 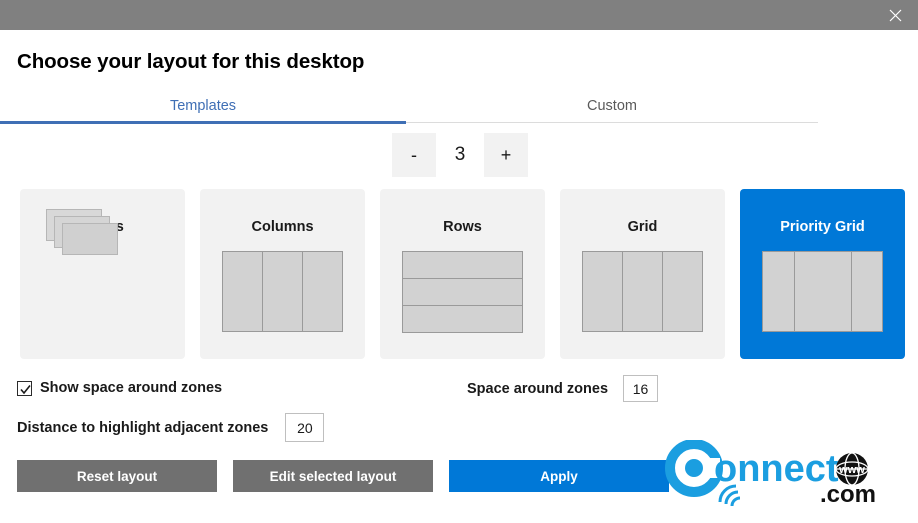 I want to click on show-space-around-zones-label: Show space around zones, so click(x=131, y=388).